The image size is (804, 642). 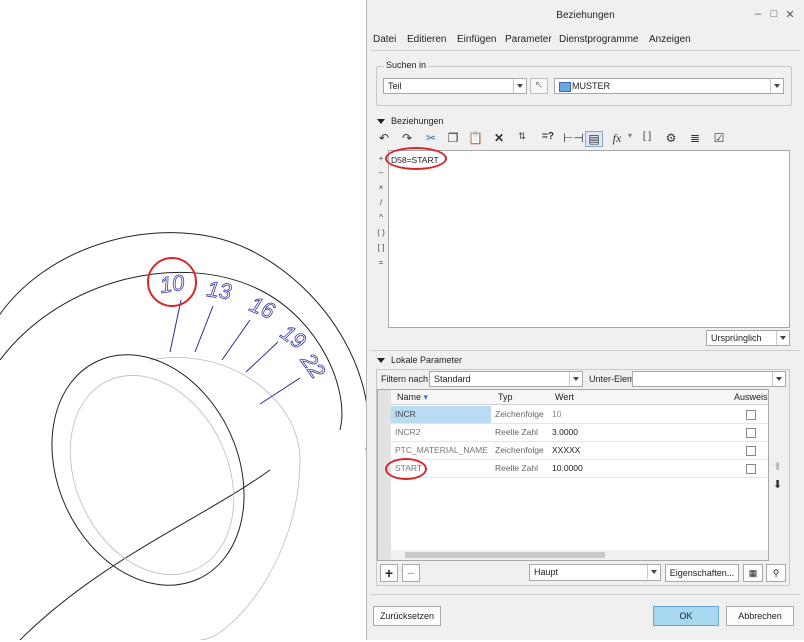 I want to click on cad-label-13: 13, so click(x=219, y=290).